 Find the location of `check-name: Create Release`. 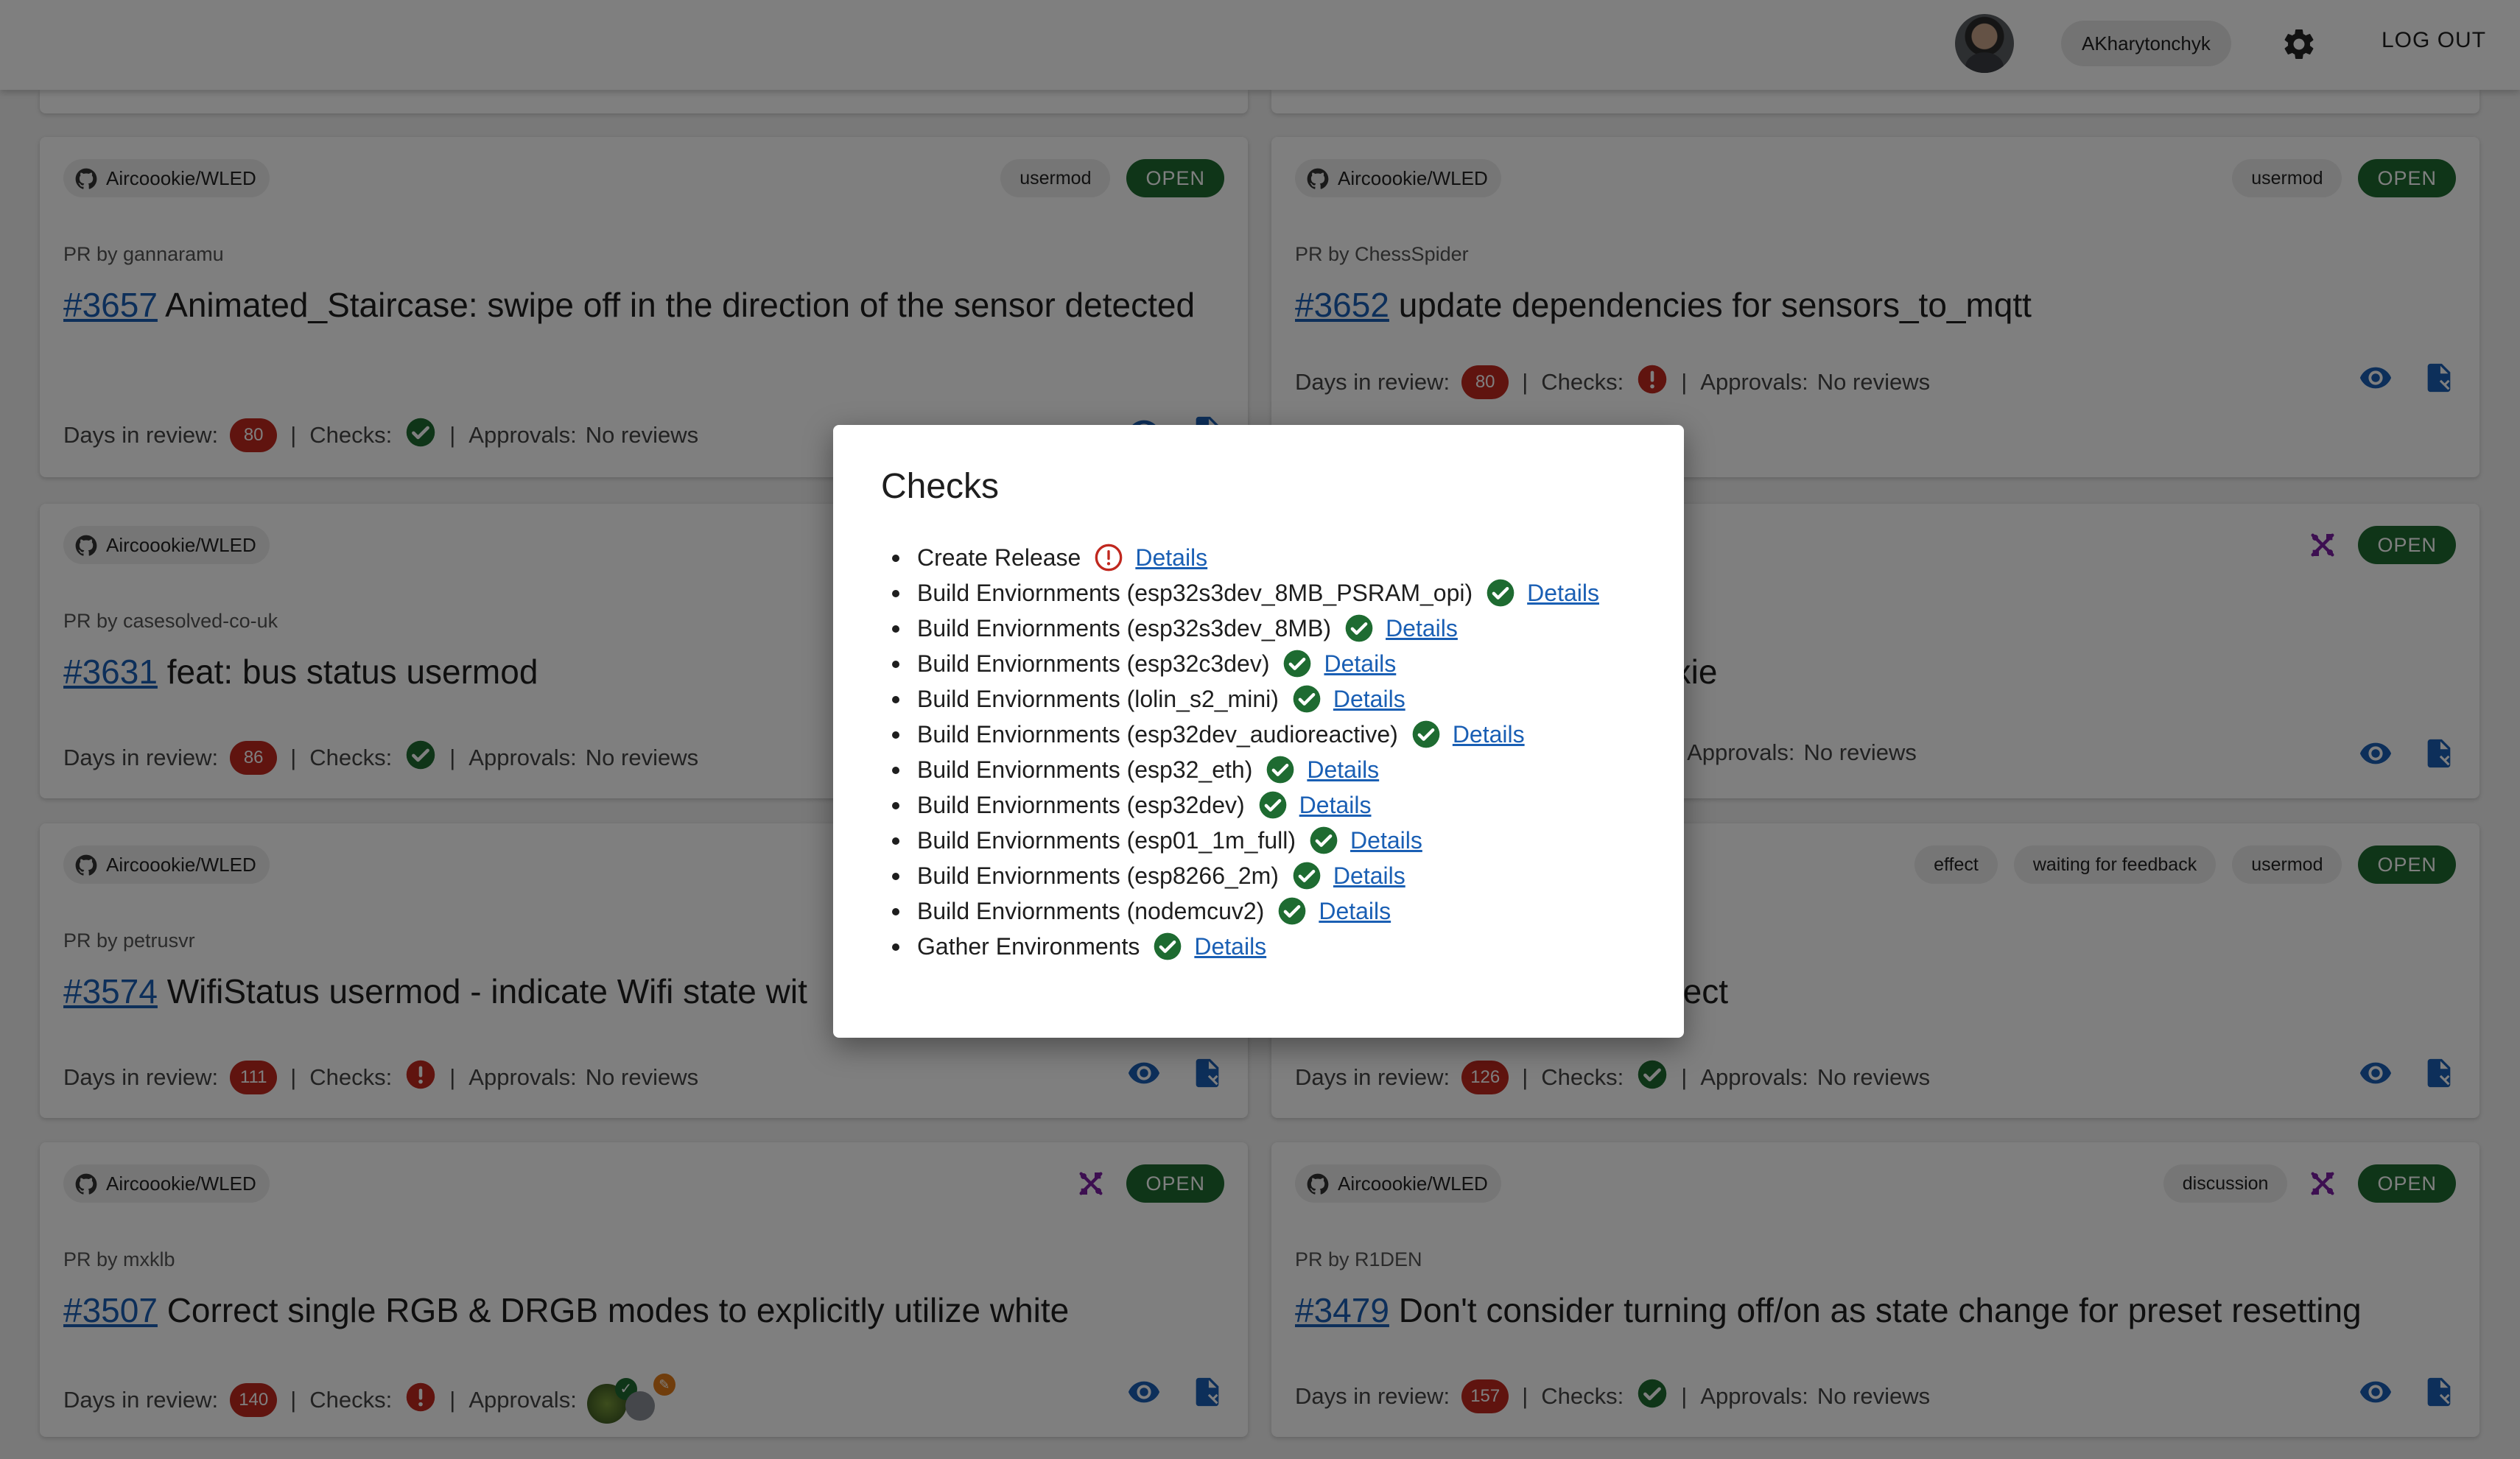

check-name: Create Release is located at coordinates (999, 558).